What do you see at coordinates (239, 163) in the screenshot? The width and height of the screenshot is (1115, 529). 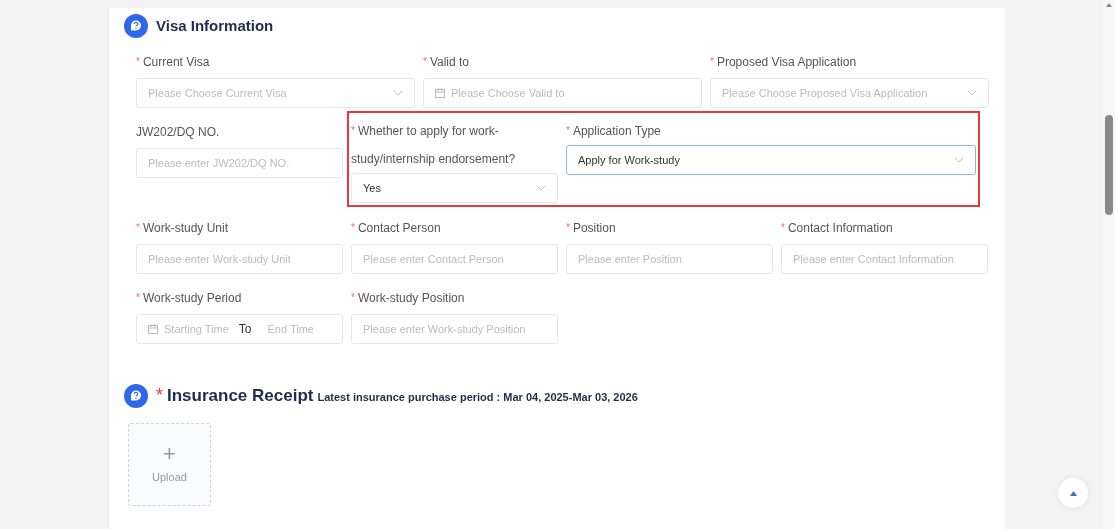 I see `input-field: Please enter JW202/DQ NO.` at bounding box center [239, 163].